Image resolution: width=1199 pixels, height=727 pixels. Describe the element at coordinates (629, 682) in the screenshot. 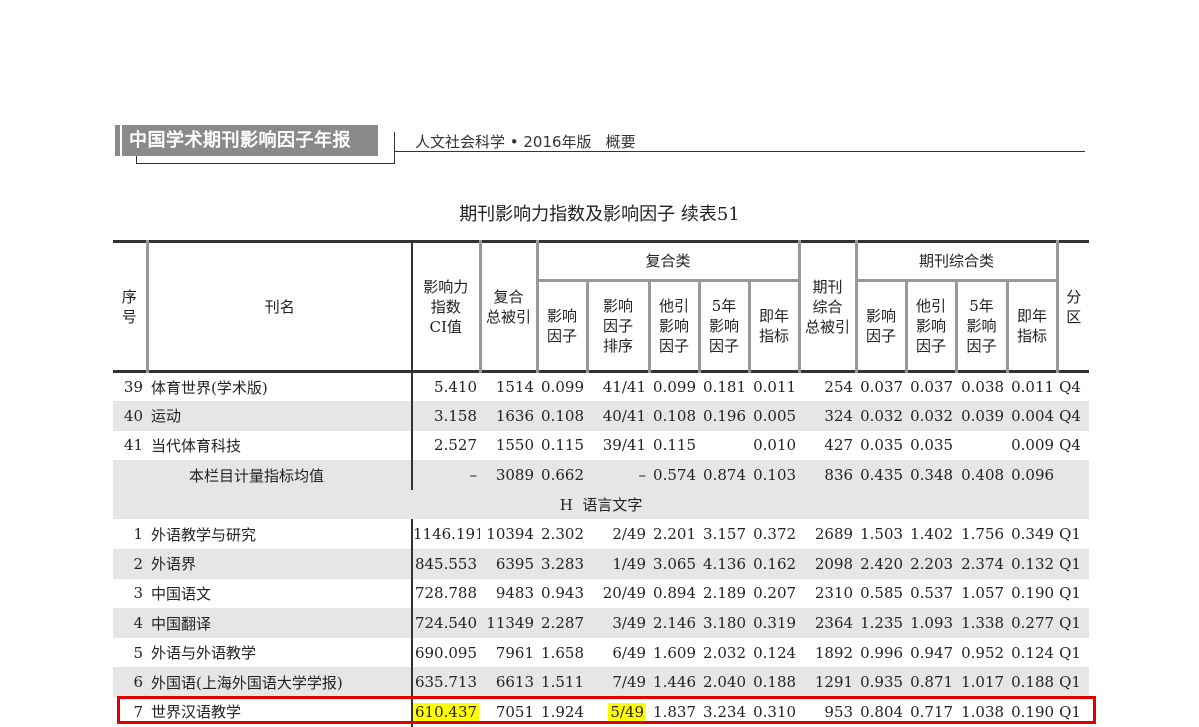

I see `comp-rank-cell: 7/49` at that location.